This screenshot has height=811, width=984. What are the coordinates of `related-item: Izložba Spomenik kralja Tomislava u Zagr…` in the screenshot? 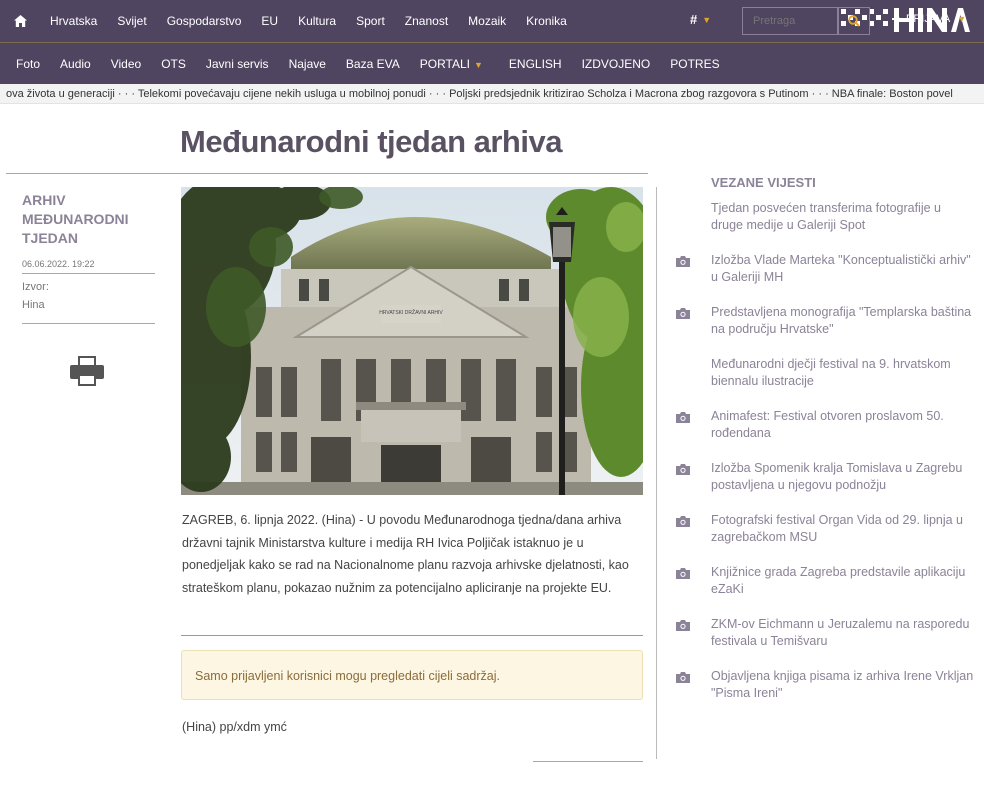 It's located at (826, 486).